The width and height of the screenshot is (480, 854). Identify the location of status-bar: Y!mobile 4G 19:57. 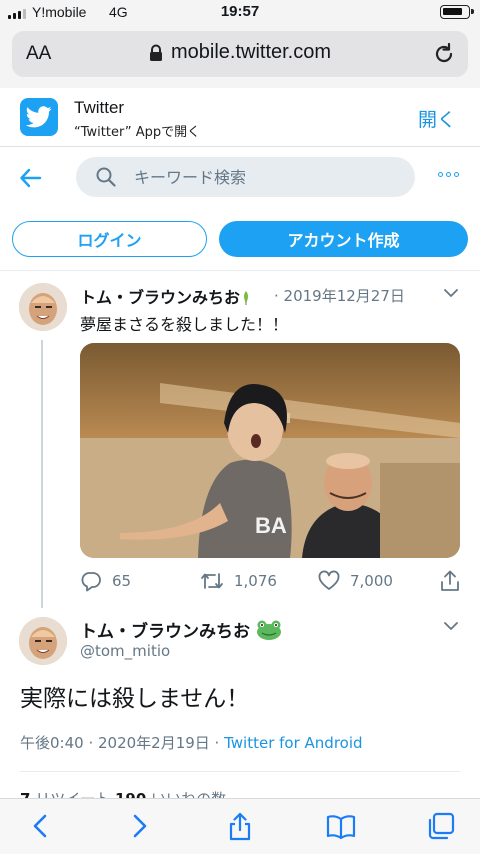
(240, 13).